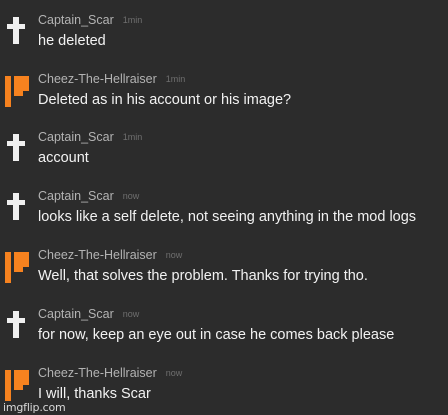 The height and width of the screenshot is (415, 448). Describe the element at coordinates (94, 394) in the screenshot. I see `message-text: I will, thanks Scar` at that location.